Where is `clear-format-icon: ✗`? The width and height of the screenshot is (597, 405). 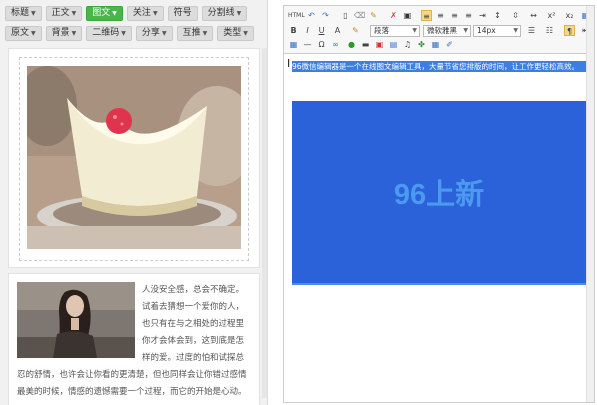 clear-format-icon: ✗ is located at coordinates (393, 15).